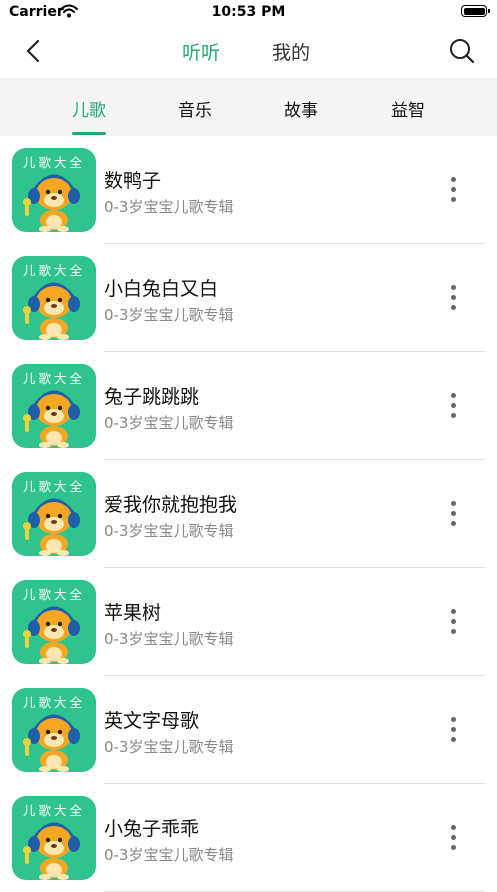 The width and height of the screenshot is (497, 892). I want to click on song-title: 数鸭子, so click(133, 181).